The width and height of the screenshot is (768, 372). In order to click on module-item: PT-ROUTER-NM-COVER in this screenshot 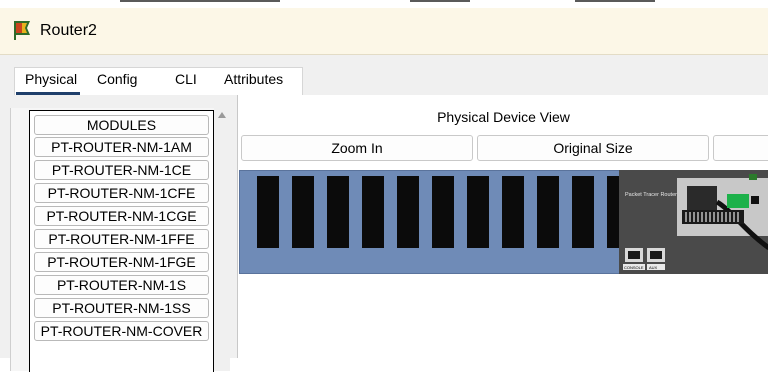, I will do `click(121, 331)`.